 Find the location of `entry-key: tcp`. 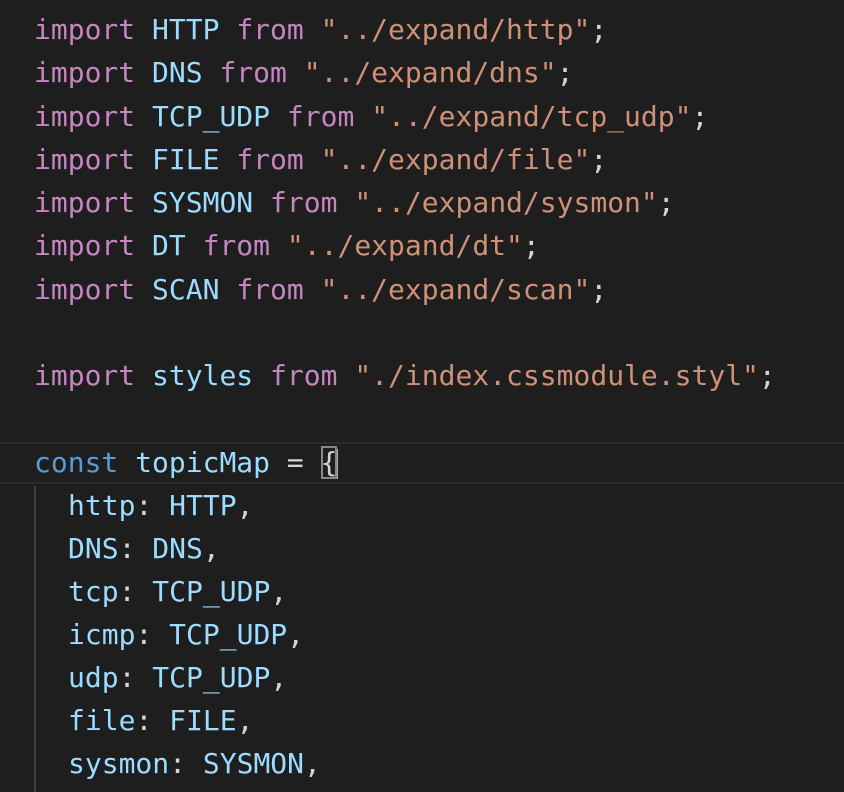

entry-key: tcp is located at coordinates (93, 591).